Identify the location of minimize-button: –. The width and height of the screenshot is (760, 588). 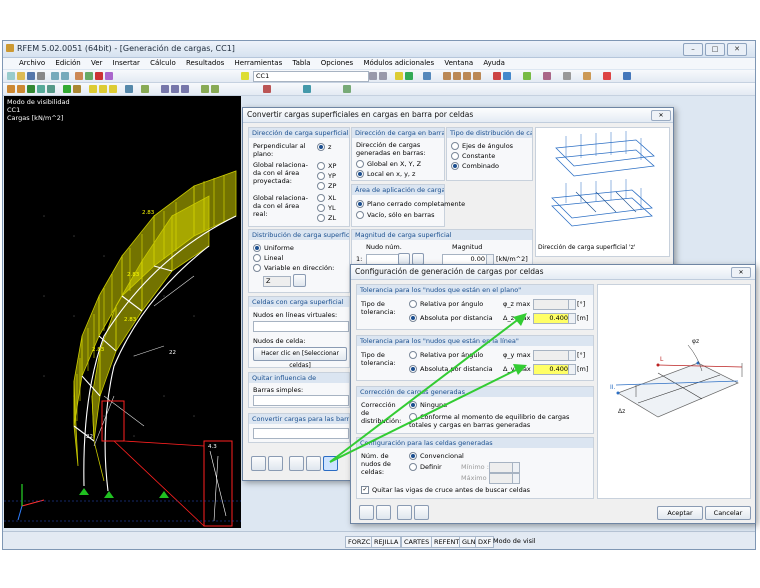
(693, 49).